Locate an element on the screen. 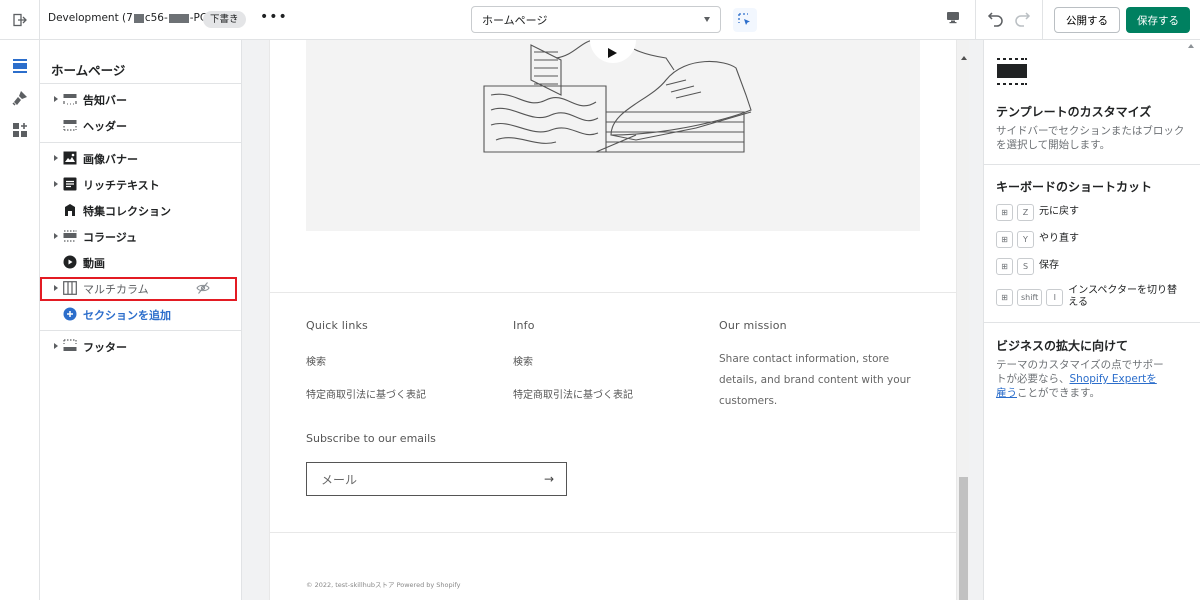 The width and height of the screenshot is (1200, 600). inspector-toggle-button is located at coordinates (745, 20).